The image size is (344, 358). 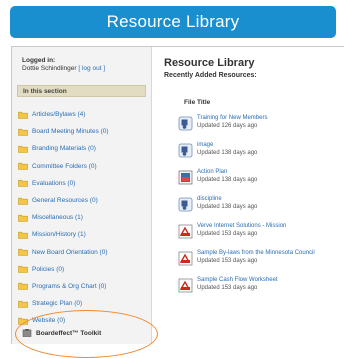 What do you see at coordinates (185, 177) in the screenshot?
I see `image-file-icon` at bounding box center [185, 177].